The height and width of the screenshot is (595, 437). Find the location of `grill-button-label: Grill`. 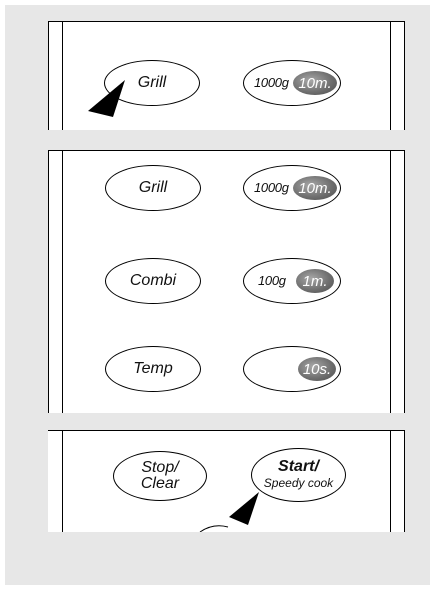

grill-button-label: Grill is located at coordinates (153, 187).